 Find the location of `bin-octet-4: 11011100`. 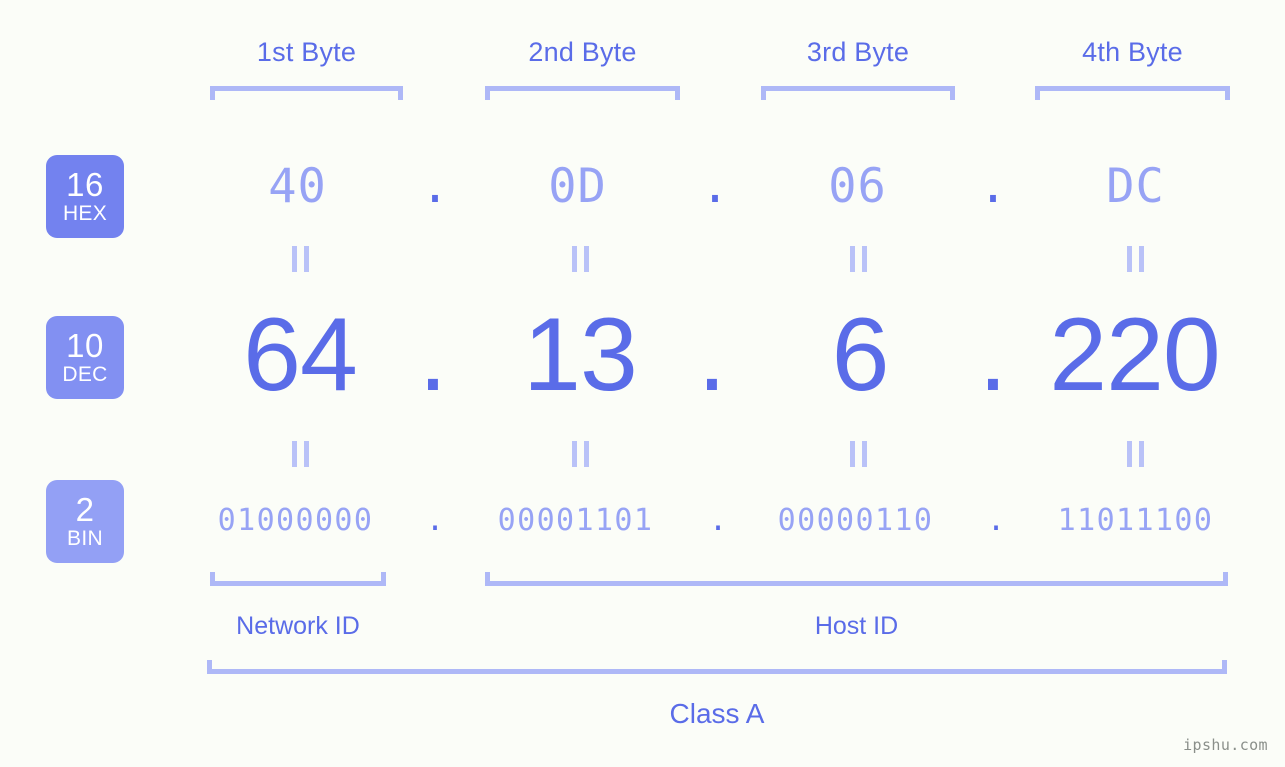

bin-octet-4: 11011100 is located at coordinates (1135, 520).